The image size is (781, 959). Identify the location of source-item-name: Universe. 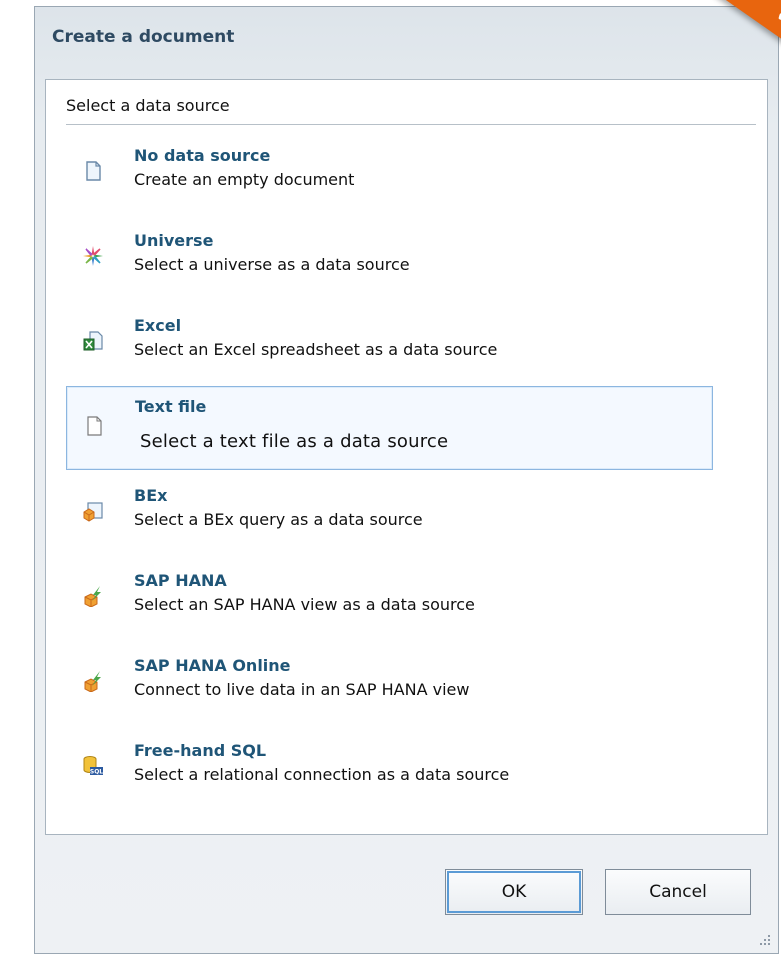
(174, 240).